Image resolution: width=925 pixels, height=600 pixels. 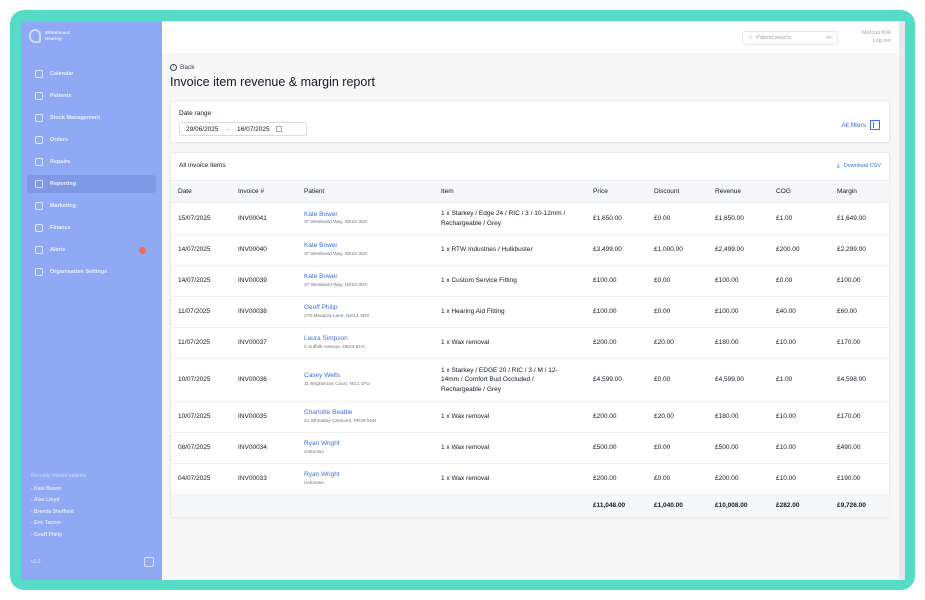 I want to click on column-header: COG, so click(x=799, y=191).